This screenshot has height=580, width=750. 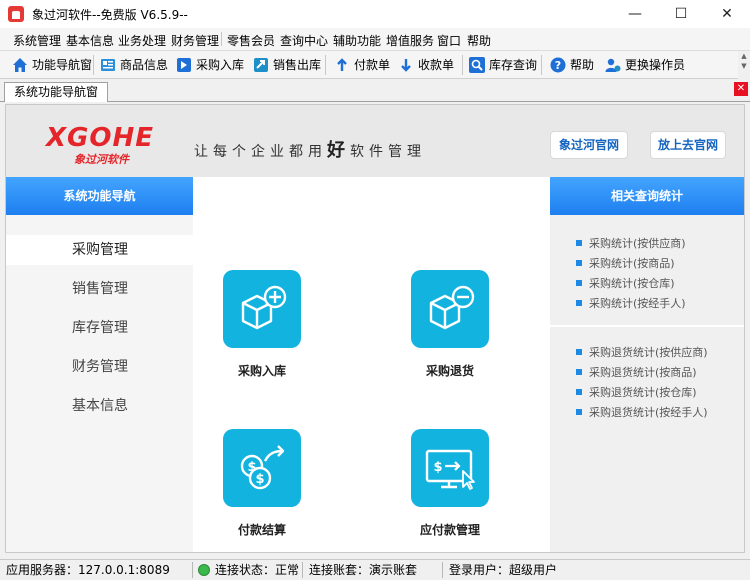 I want to click on nav-item-basic-info: 基本信息, so click(x=99, y=406).